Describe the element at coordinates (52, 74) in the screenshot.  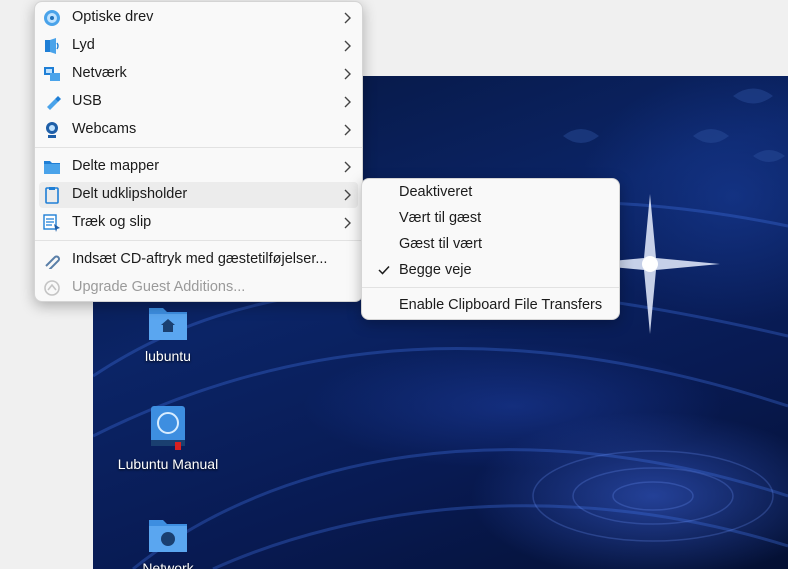
I see `network-icon` at that location.